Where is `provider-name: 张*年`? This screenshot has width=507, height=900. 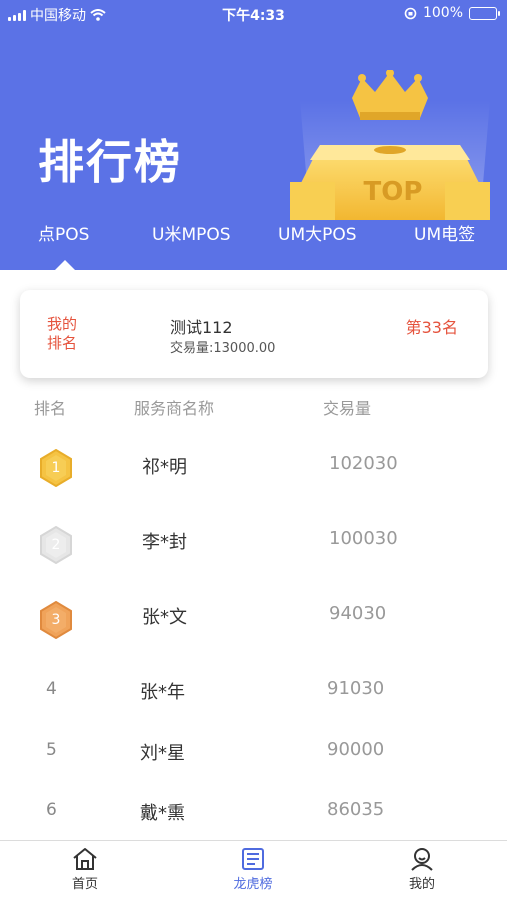 provider-name: 张*年 is located at coordinates (162, 692).